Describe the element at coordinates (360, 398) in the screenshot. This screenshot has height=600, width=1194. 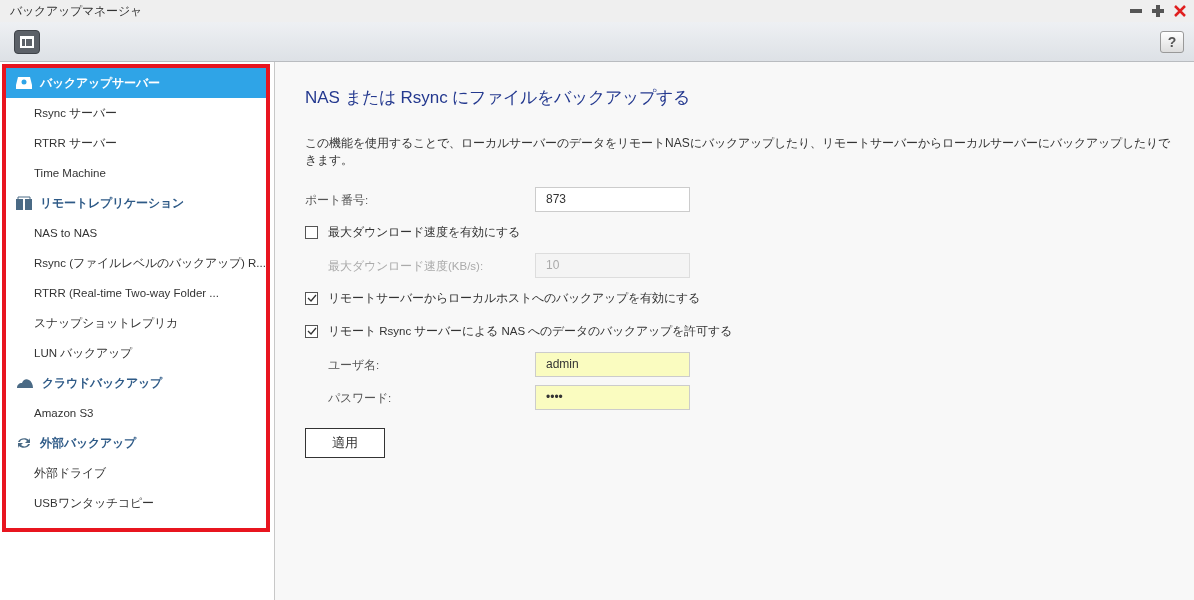
I see `field-label: パスワード:` at that location.